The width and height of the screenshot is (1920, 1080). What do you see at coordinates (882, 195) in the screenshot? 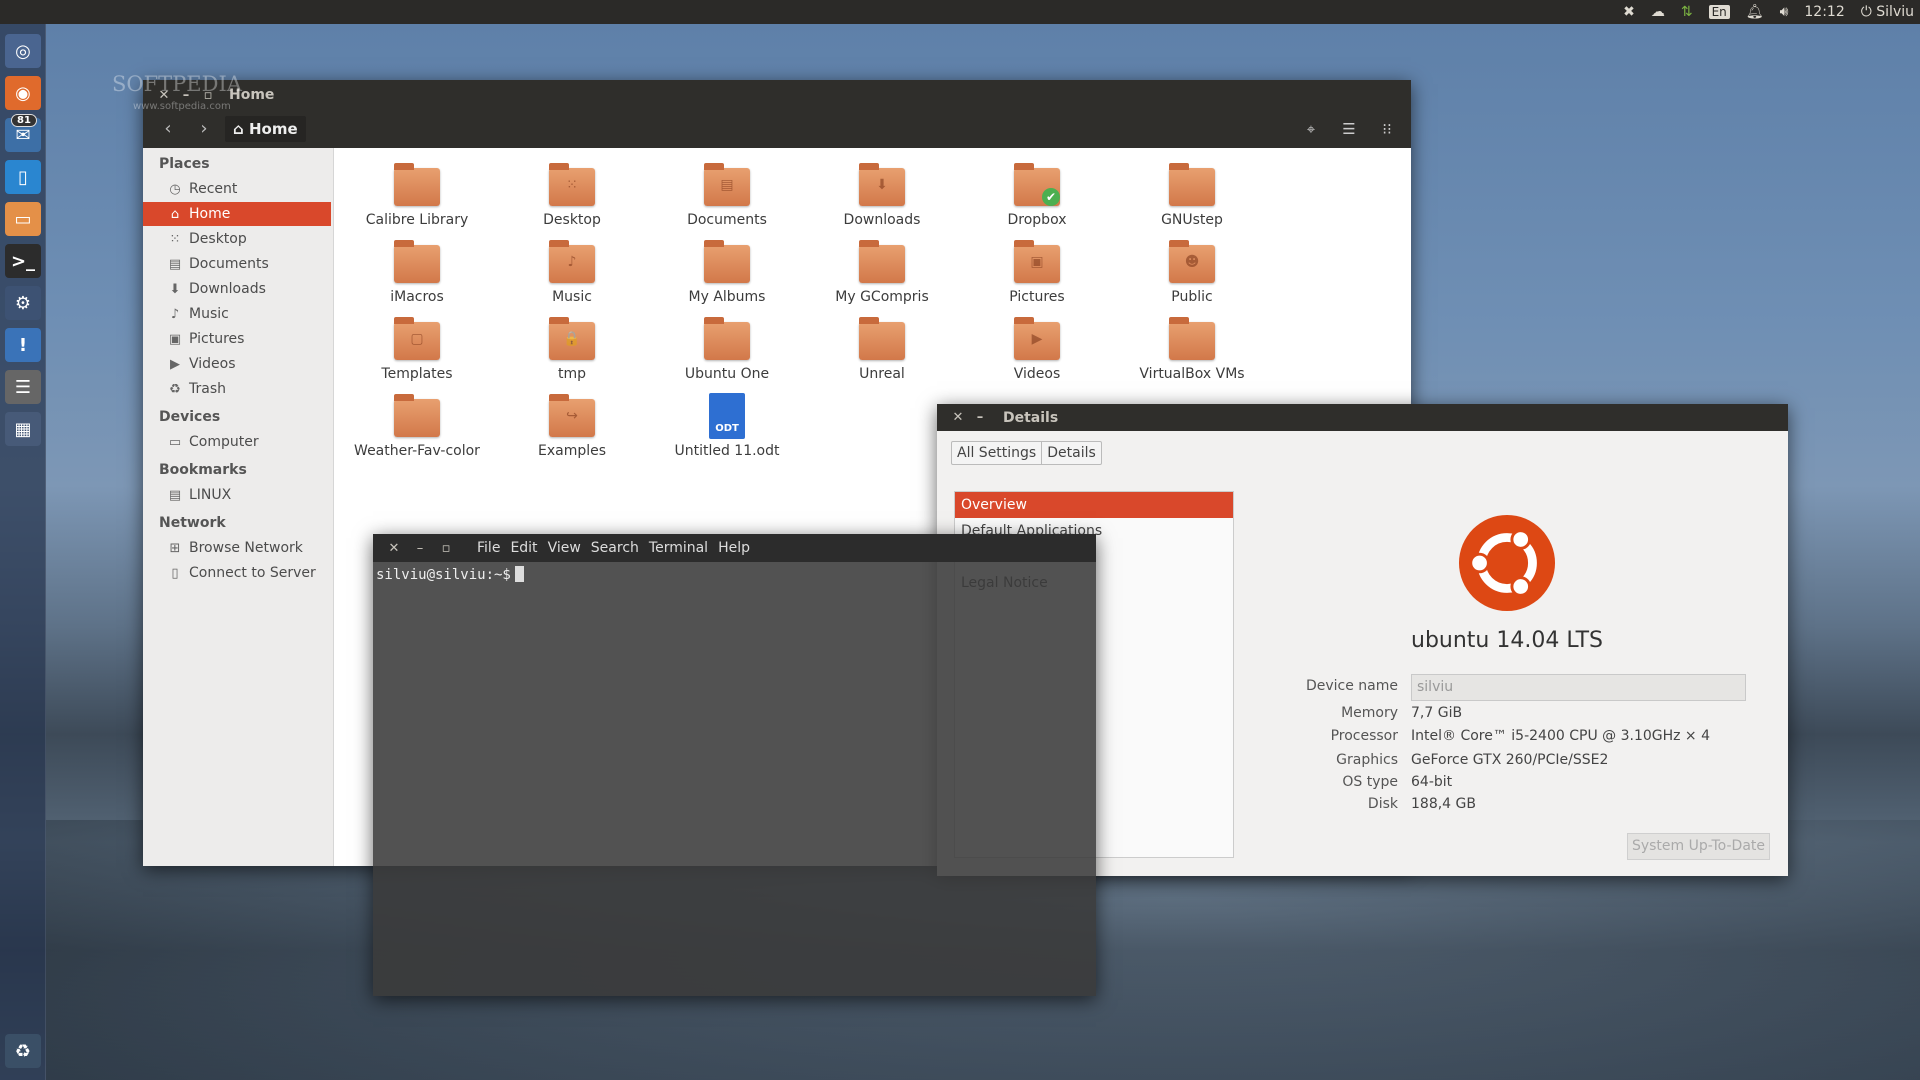
I see `file-item: ⬇ Downloads` at bounding box center [882, 195].